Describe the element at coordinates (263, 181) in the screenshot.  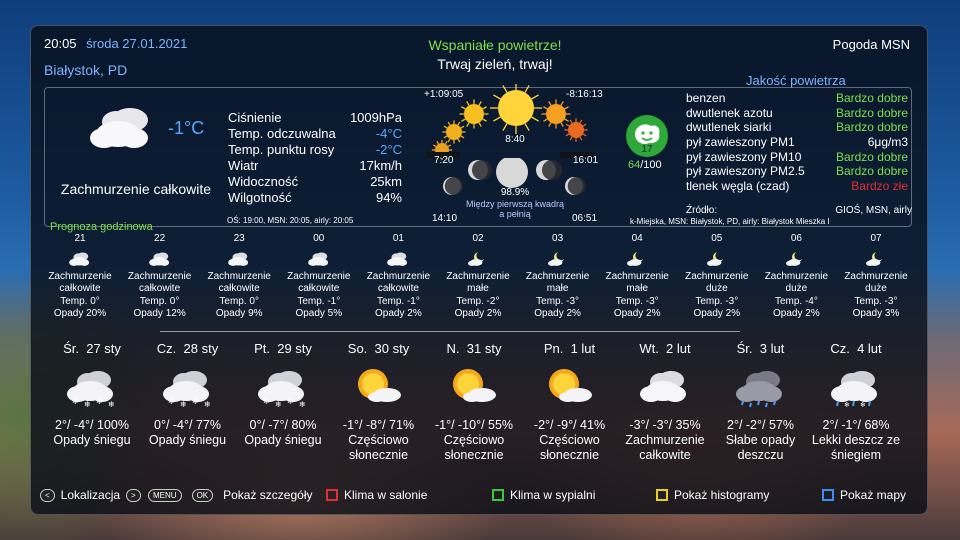
I see `param-label: Widoczność` at that location.